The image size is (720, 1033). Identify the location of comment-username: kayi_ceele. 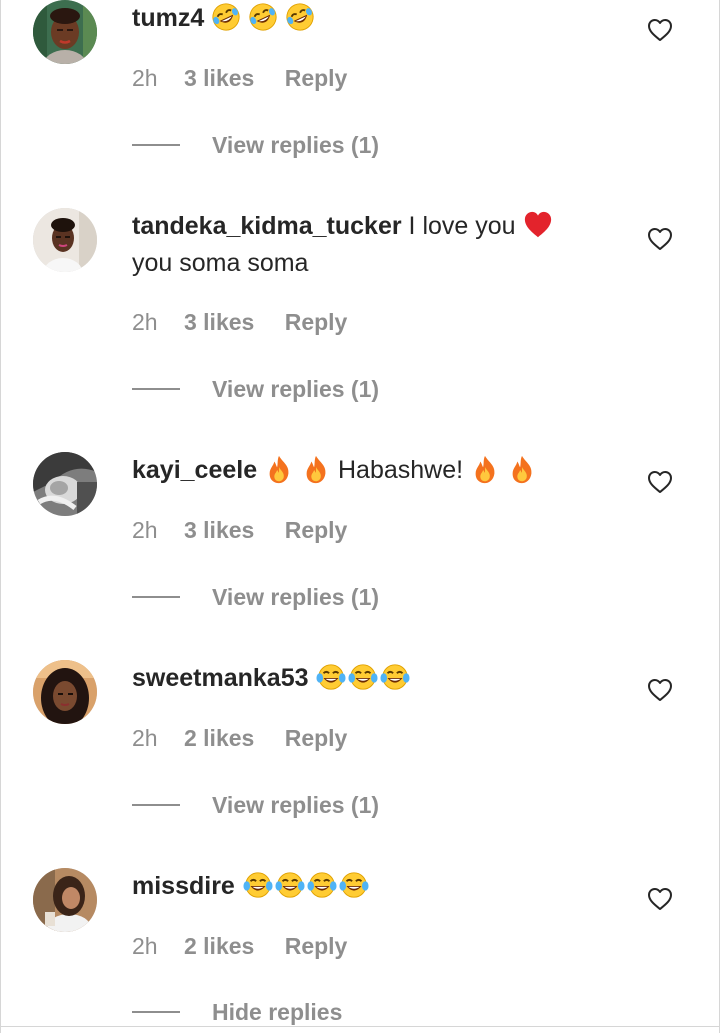
(194, 470).